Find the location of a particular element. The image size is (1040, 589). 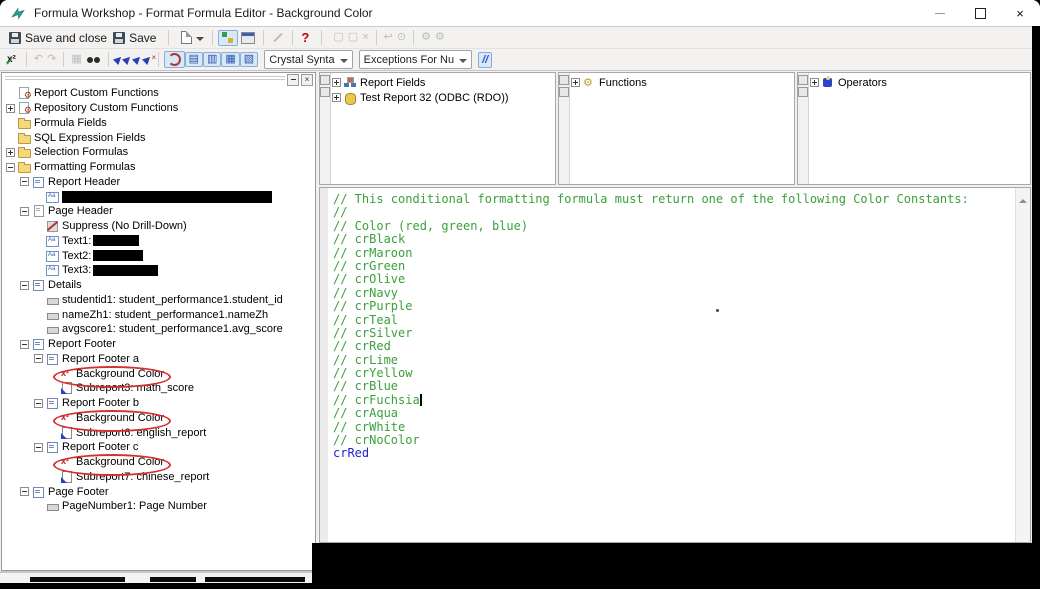

help-button: ? is located at coordinates (305, 37).